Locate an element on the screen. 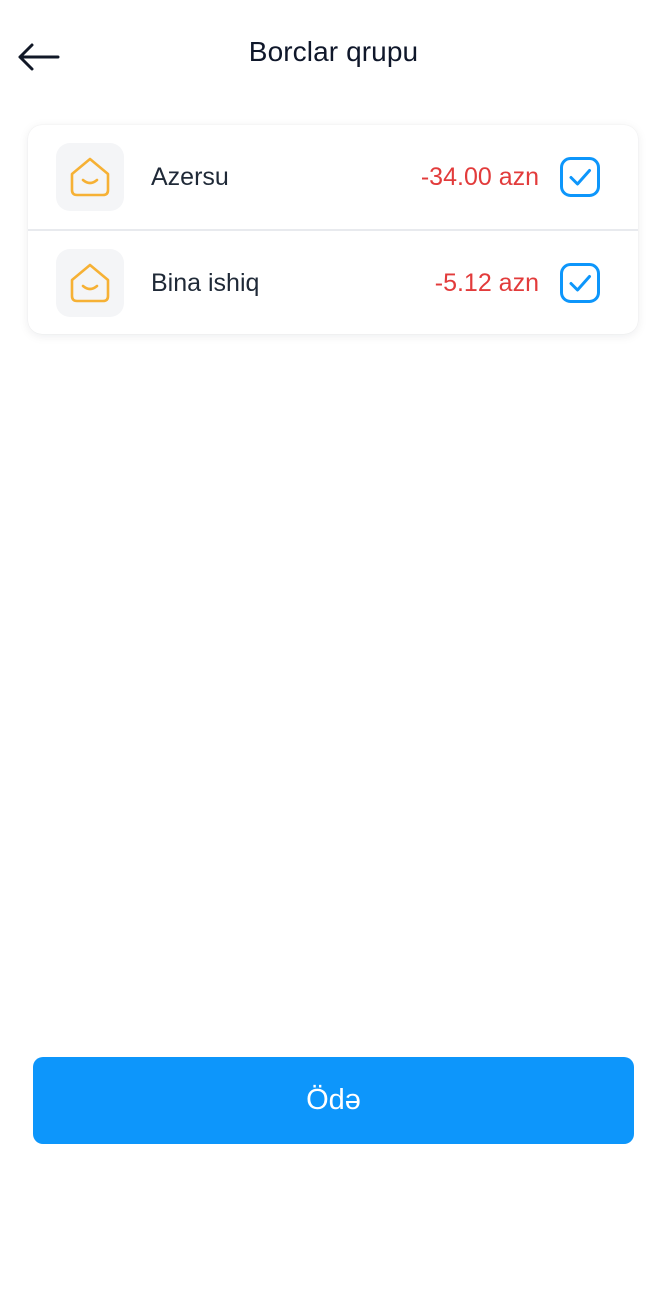  pay-button: Ödə is located at coordinates (333, 1100).